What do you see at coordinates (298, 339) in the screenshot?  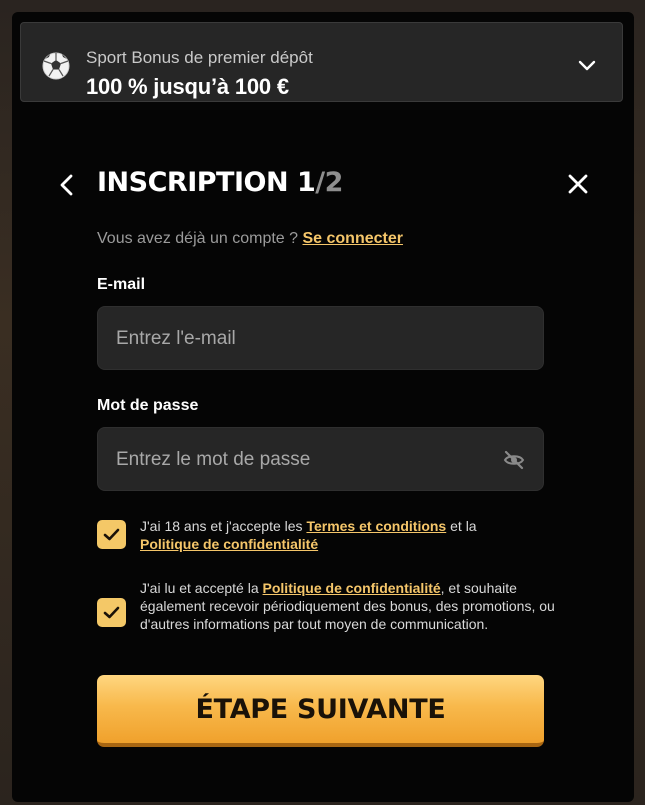 I see `email-field` at bounding box center [298, 339].